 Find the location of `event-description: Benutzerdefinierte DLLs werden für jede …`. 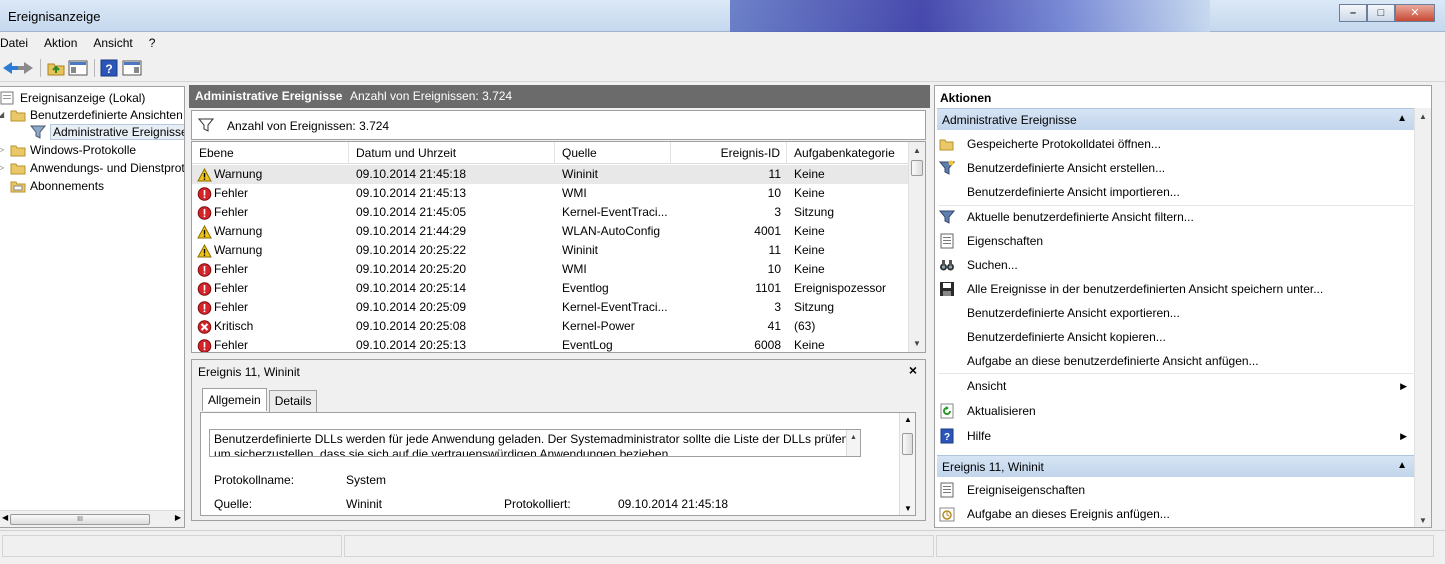

event-description: Benutzerdefinierte DLLs werden für jede … is located at coordinates (535, 443).